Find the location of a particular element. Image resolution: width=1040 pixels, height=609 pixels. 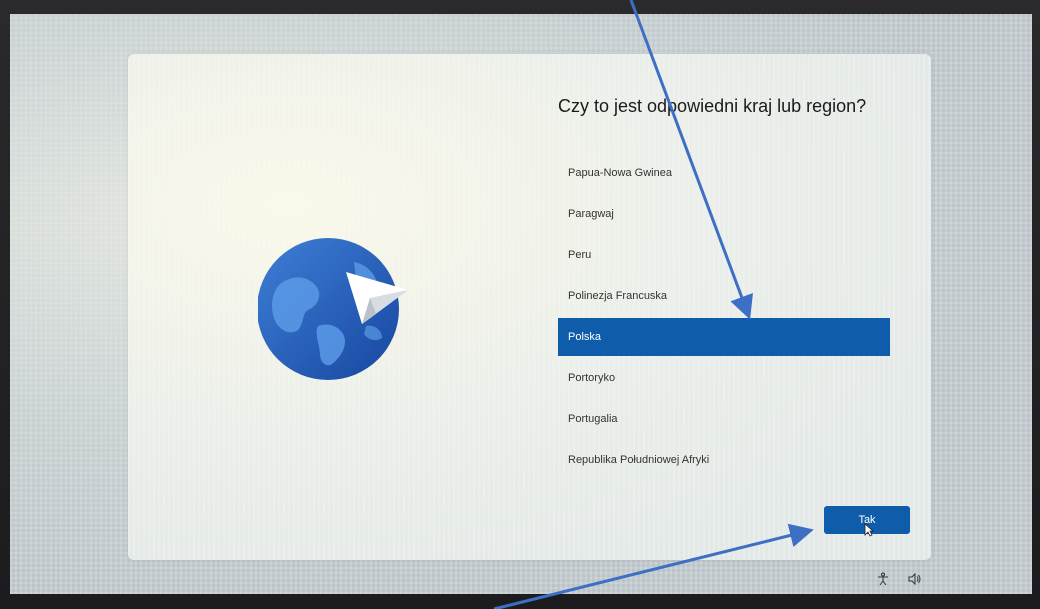

country-item: Peru is located at coordinates (724, 256).